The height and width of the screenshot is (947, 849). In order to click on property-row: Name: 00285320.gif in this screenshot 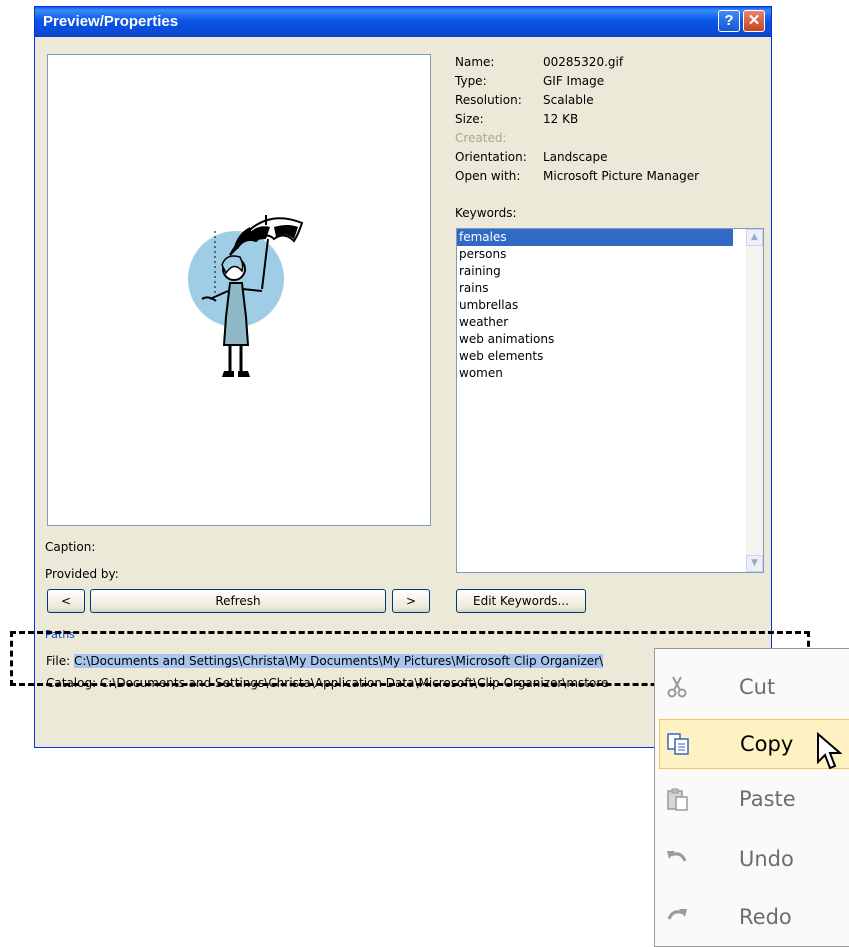, I will do `click(577, 64)`.